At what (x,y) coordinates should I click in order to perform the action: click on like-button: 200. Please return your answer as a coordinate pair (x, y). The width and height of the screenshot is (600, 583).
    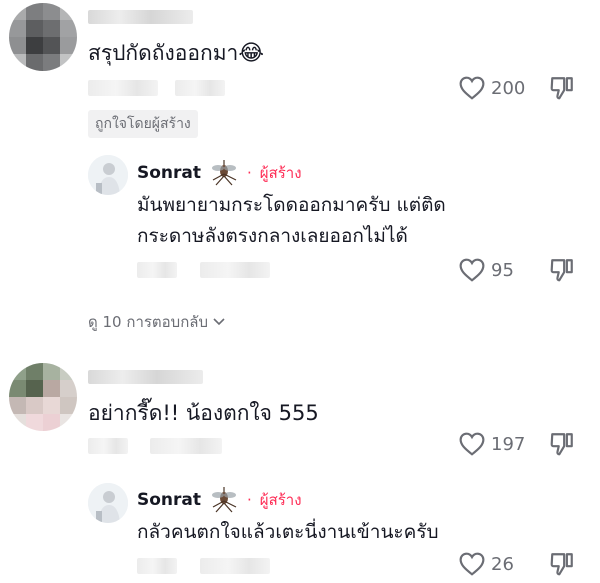
    Looking at the image, I should click on (492, 88).